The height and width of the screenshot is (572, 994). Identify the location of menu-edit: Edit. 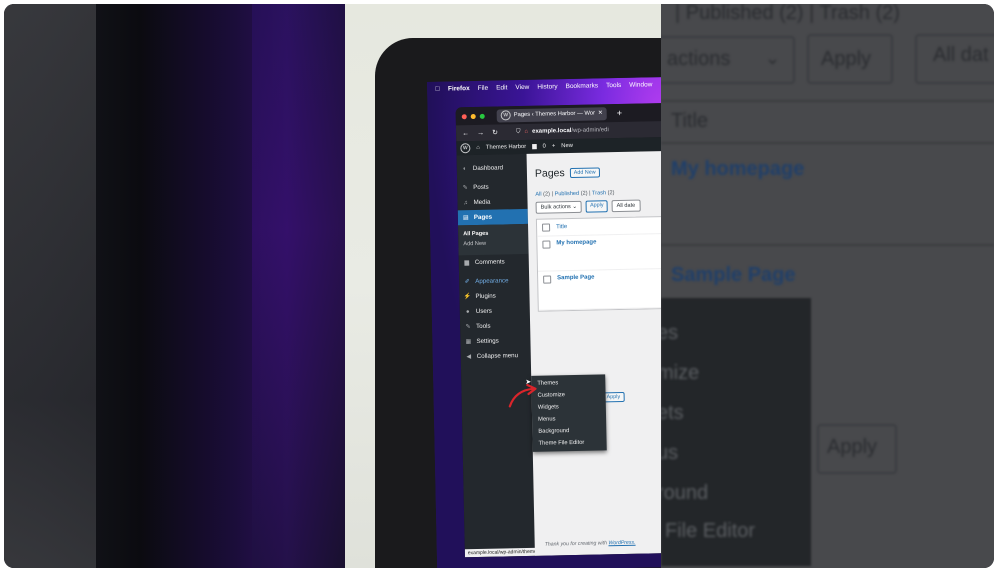
(501, 87).